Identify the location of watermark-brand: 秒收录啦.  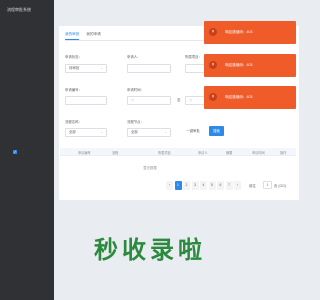
(150, 250).